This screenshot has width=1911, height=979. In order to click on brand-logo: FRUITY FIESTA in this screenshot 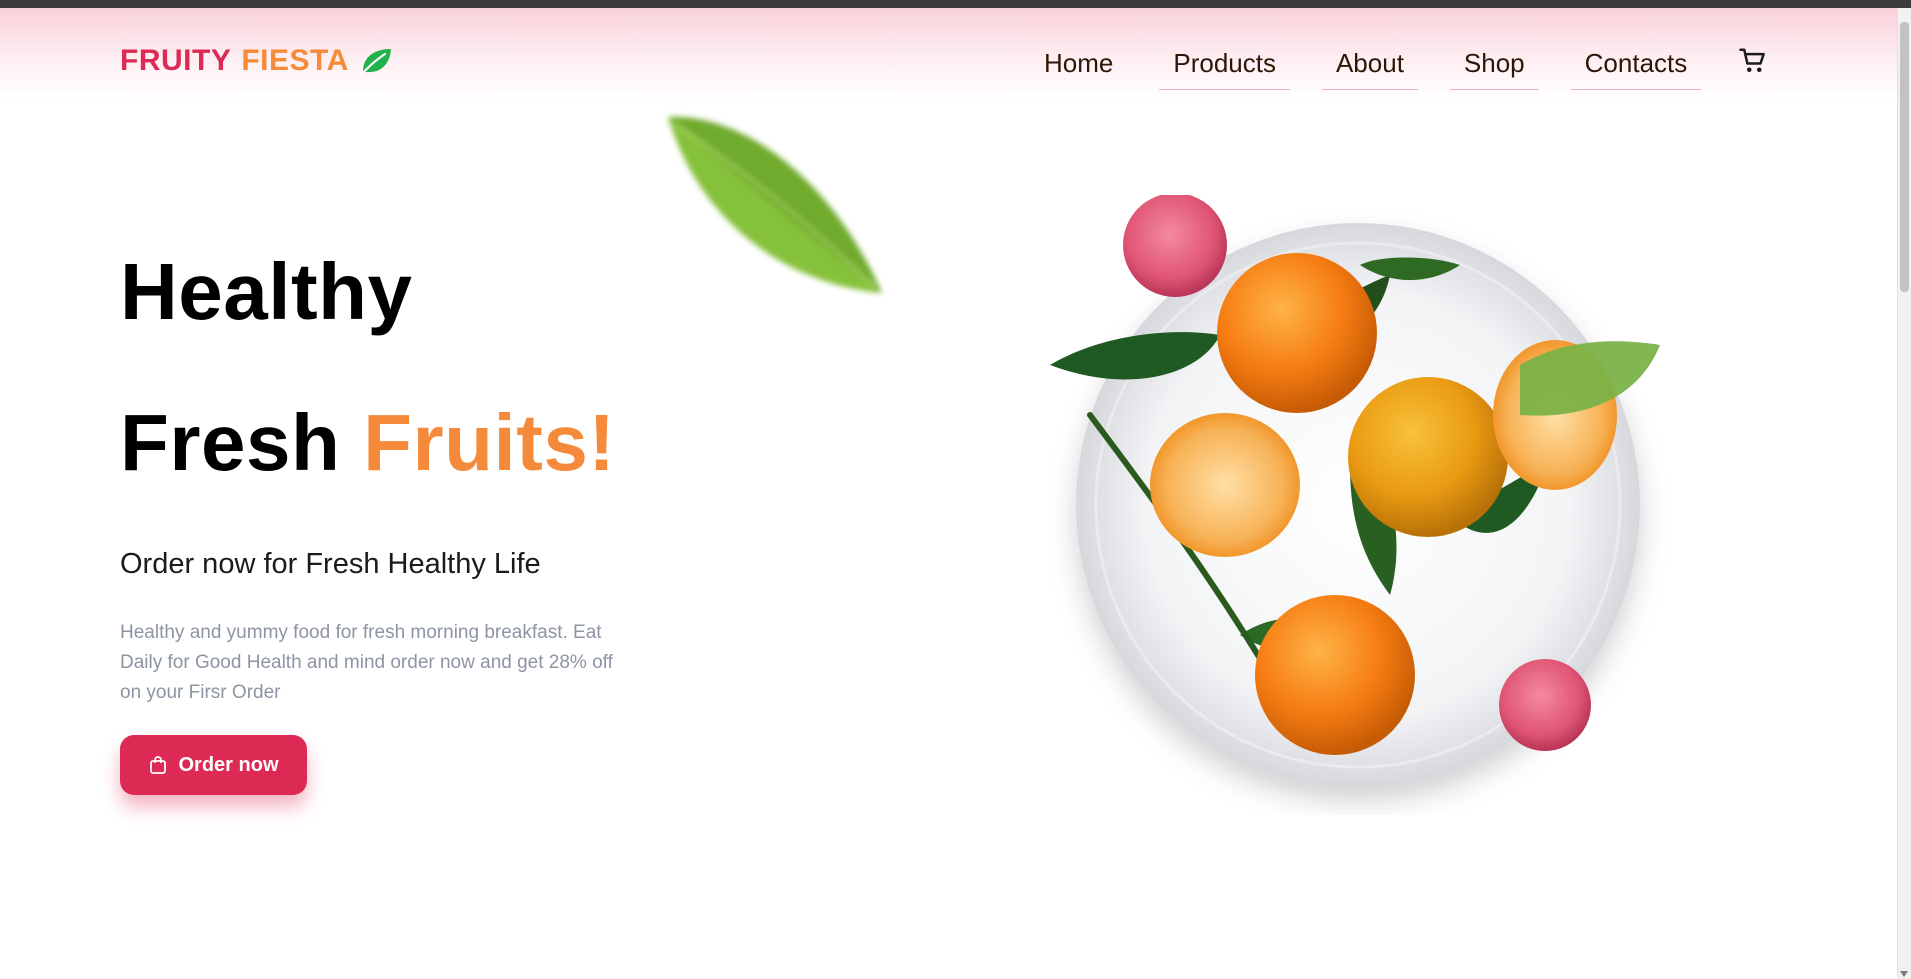, I will do `click(256, 61)`.